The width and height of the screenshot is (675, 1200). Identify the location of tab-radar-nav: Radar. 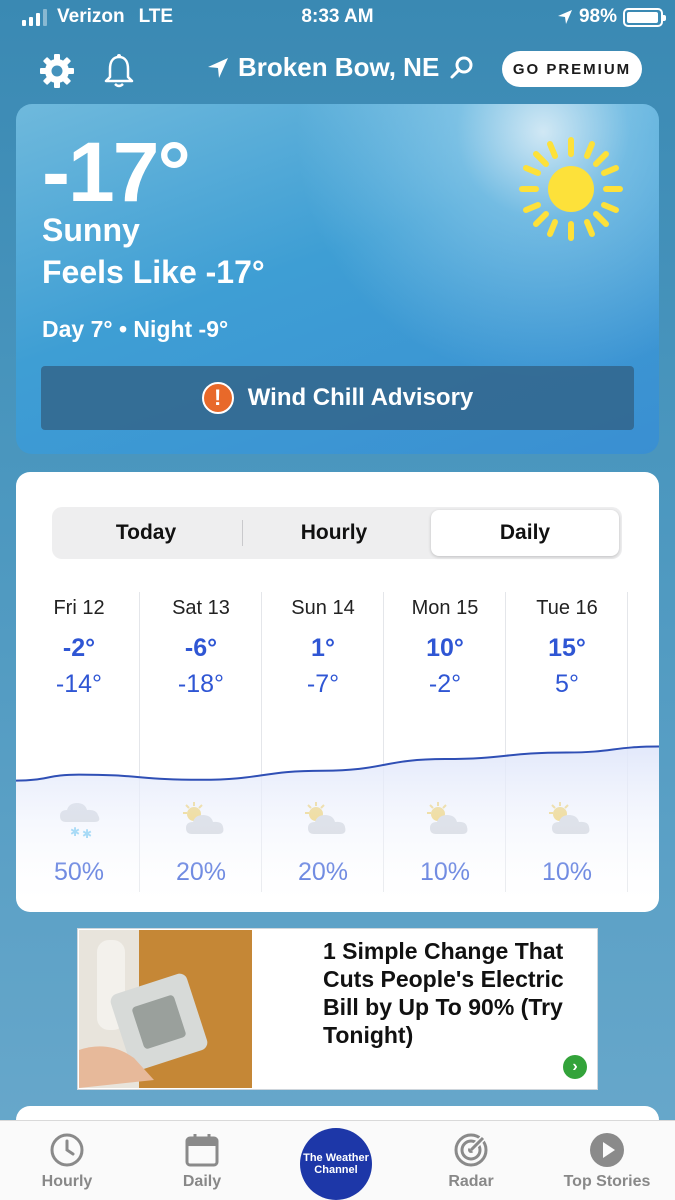
(471, 1161).